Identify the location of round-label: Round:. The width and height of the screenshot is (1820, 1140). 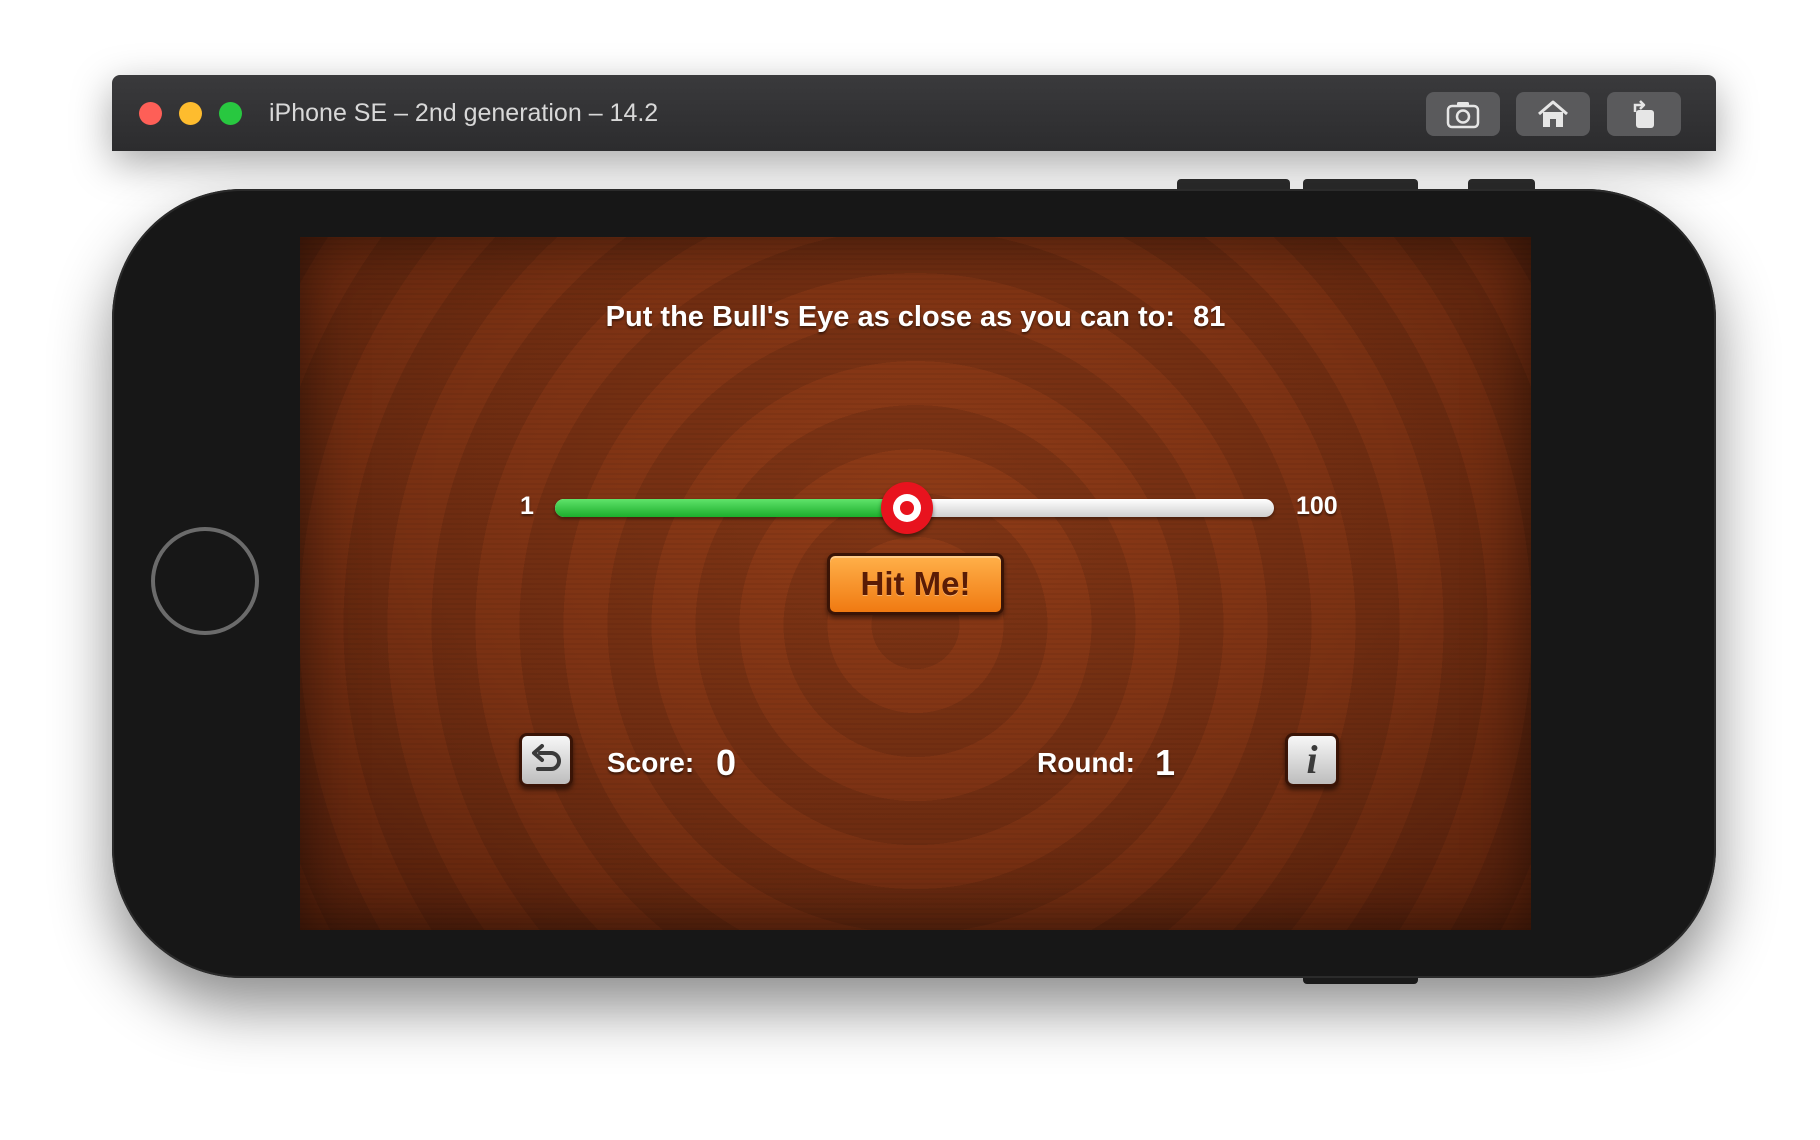
(1086, 762).